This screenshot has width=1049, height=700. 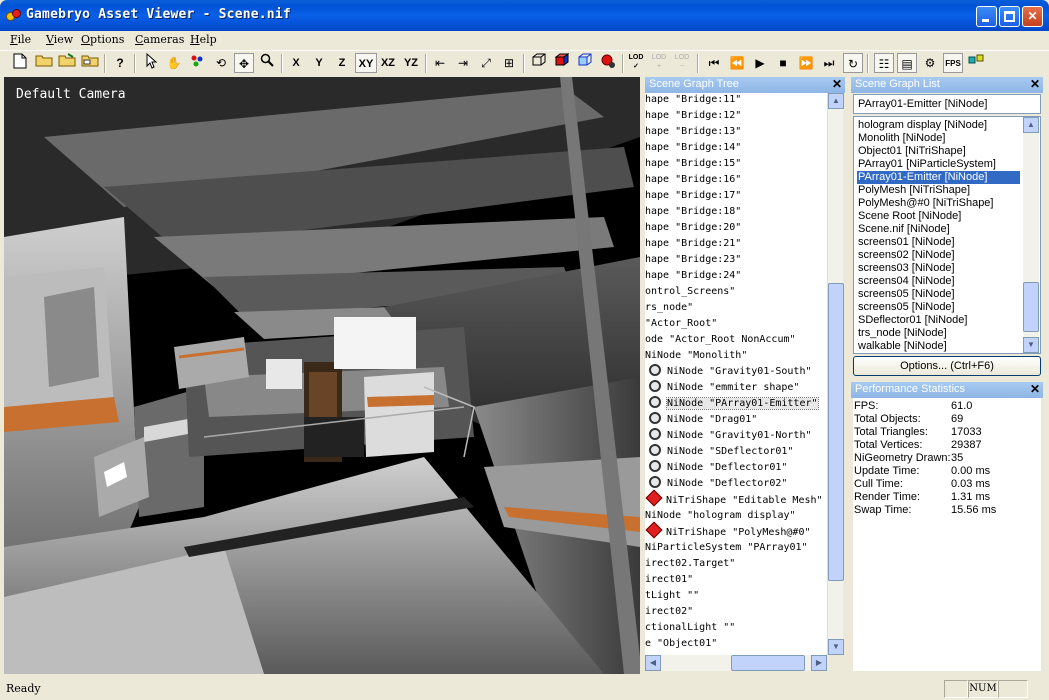 I want to click on list-item: PArray01-Emitter [NiNode], so click(x=938, y=177).